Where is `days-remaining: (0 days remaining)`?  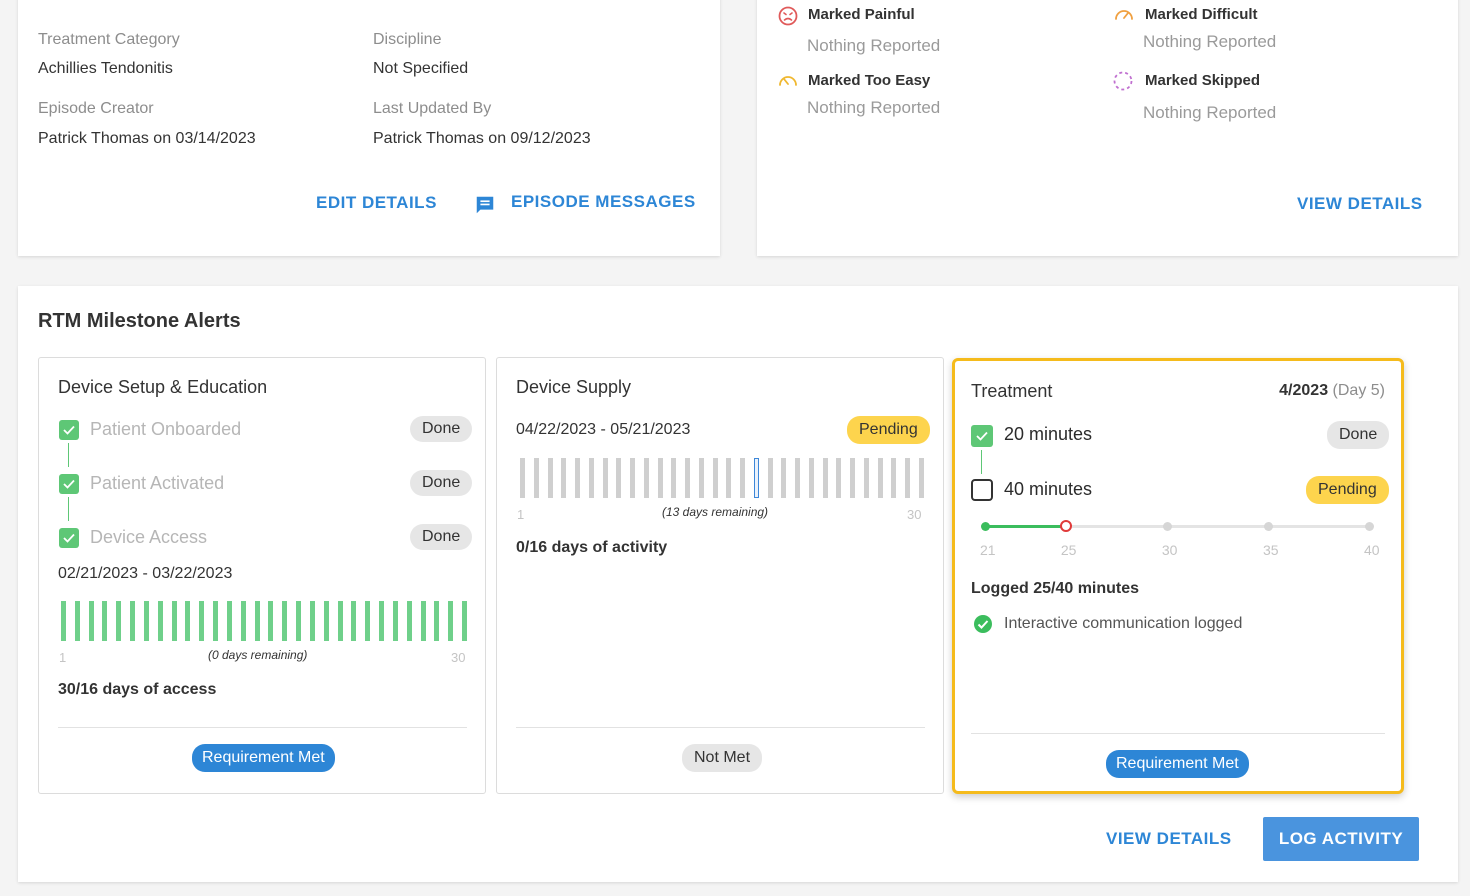
days-remaining: (0 days remaining) is located at coordinates (258, 655).